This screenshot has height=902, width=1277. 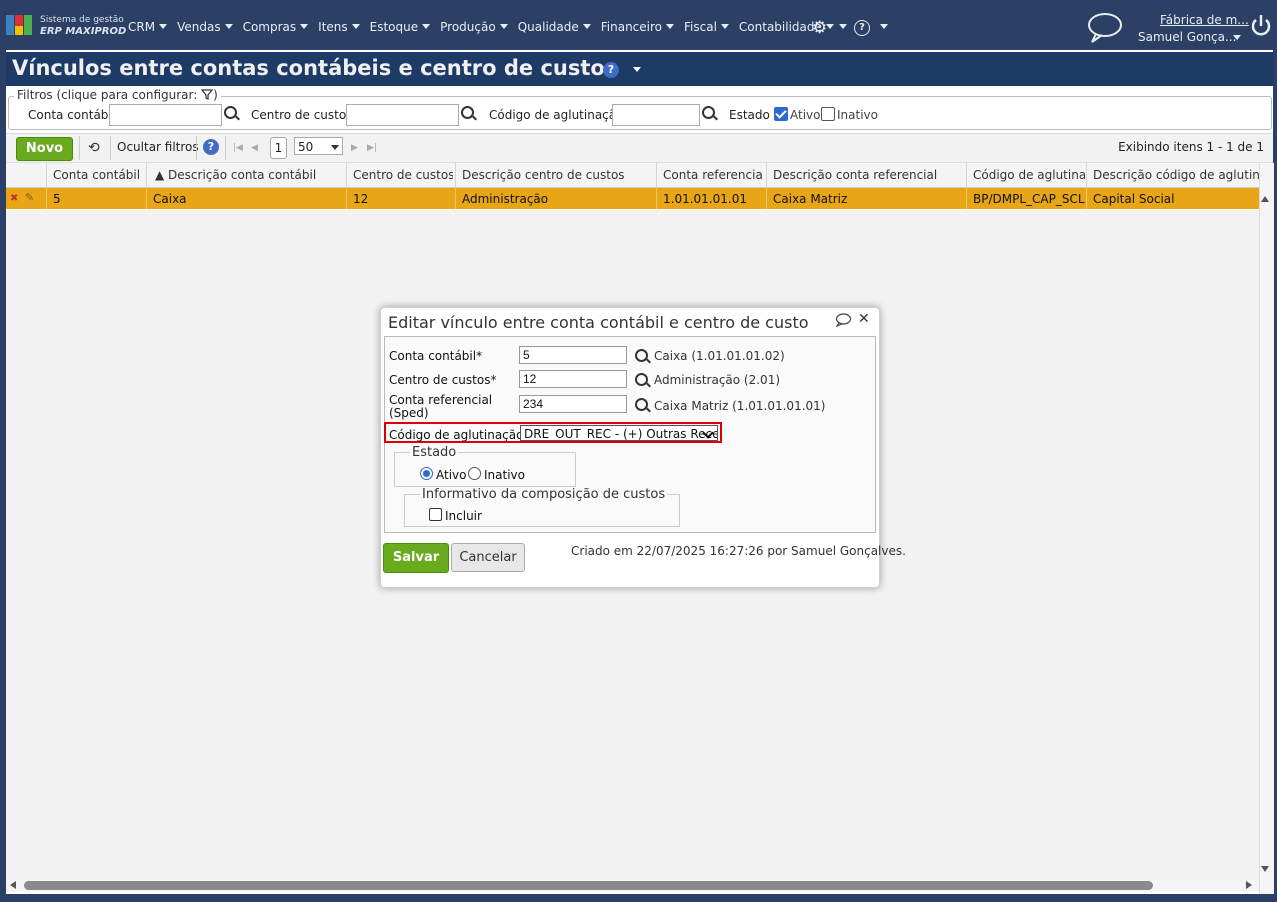 I want to click on filter-ativo-checkbox, so click(x=781, y=114).